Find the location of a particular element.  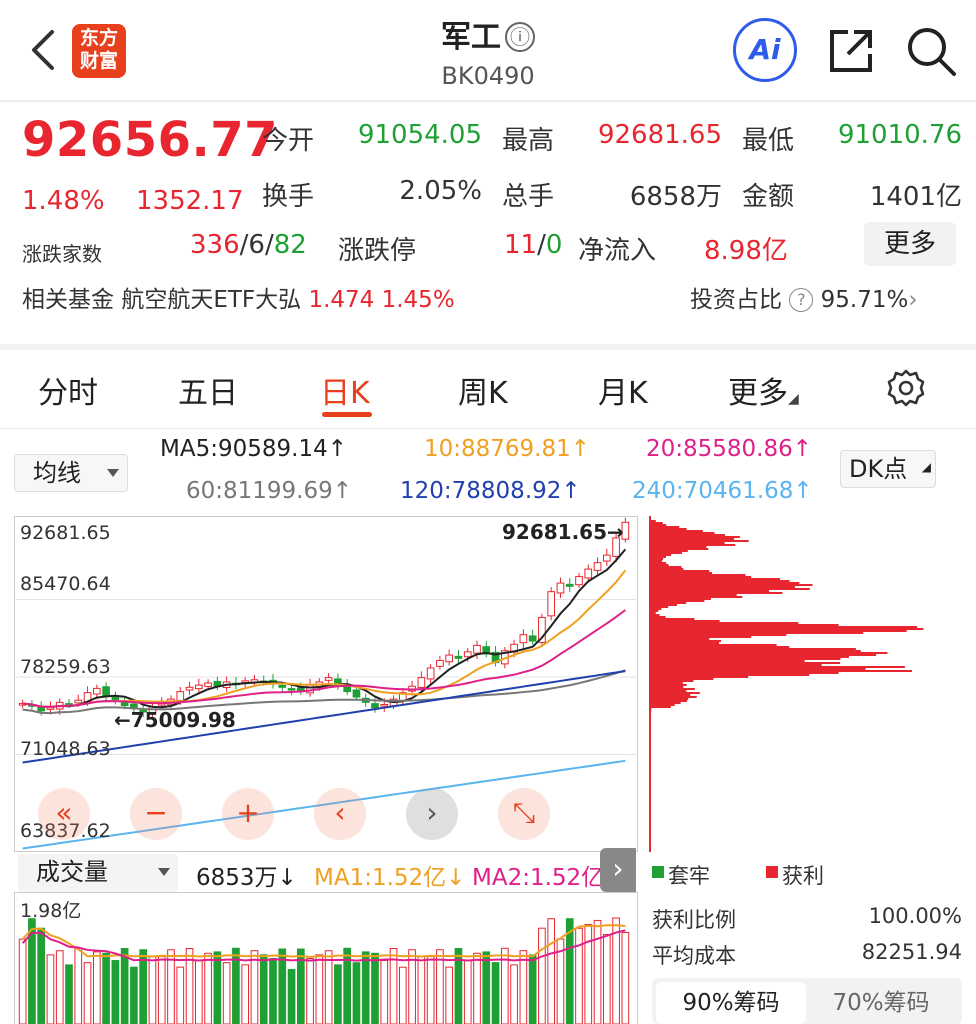

tab-daily-k: 日K is located at coordinates (345, 390).